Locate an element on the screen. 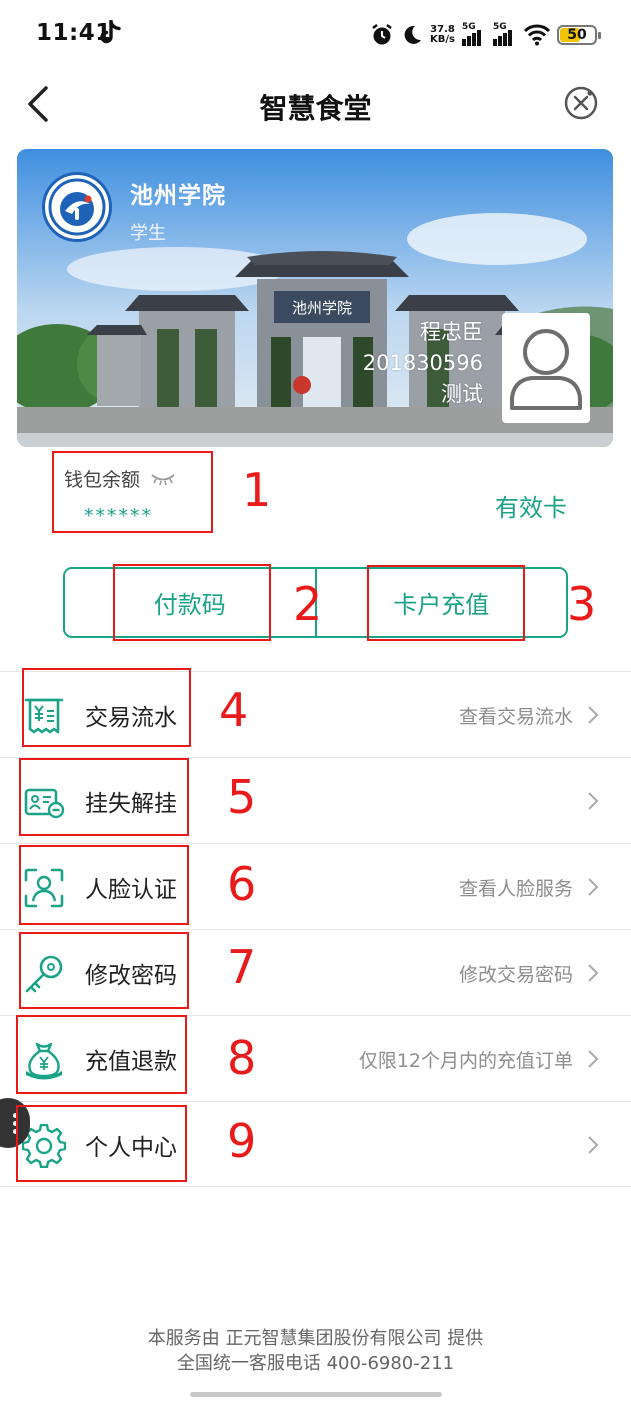 Image resolution: width=631 pixels, height=1401 pixels. battery-indicator: 50 is located at coordinates (579, 35).